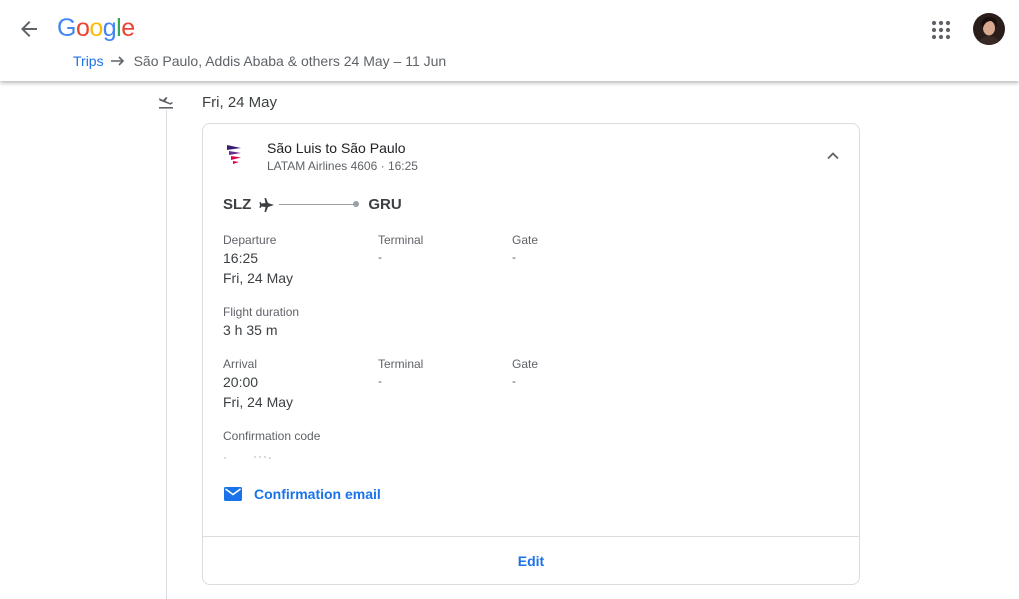 This screenshot has height=599, width=1019. I want to click on day-heading: Fri, 24 May, so click(240, 102).